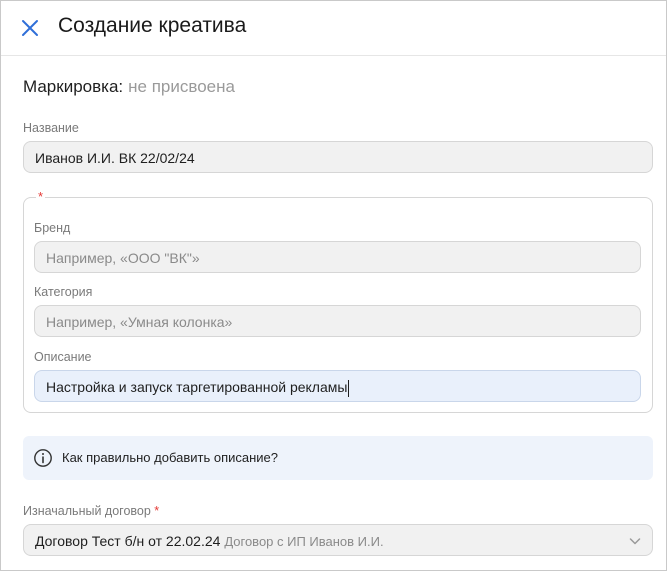 This screenshot has width=667, height=571. I want to click on category-placeholder: Например, «Умная колонка», so click(139, 322).